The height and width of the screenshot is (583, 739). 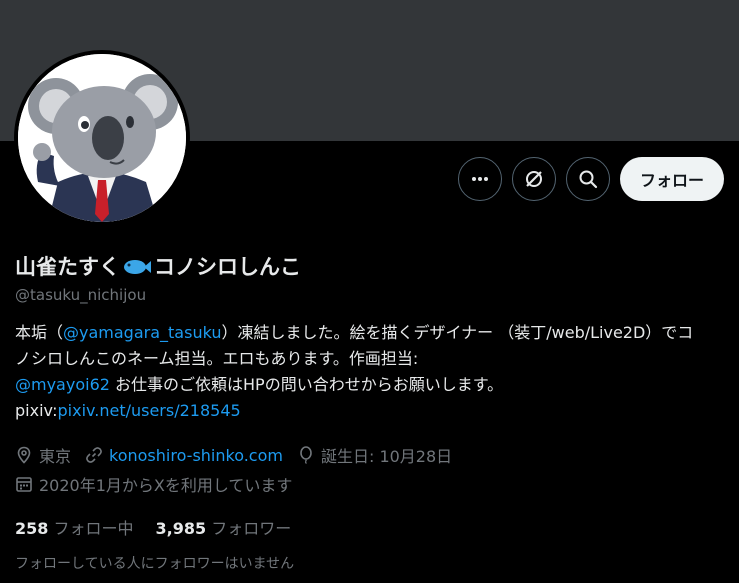 I want to click on search-icon, so click(x=588, y=179).